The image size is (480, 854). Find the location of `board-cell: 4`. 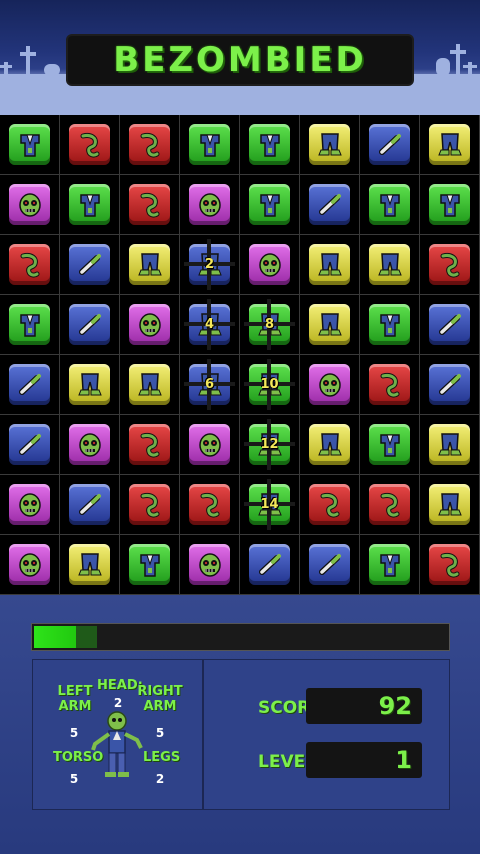

board-cell: 4 is located at coordinates (210, 325).